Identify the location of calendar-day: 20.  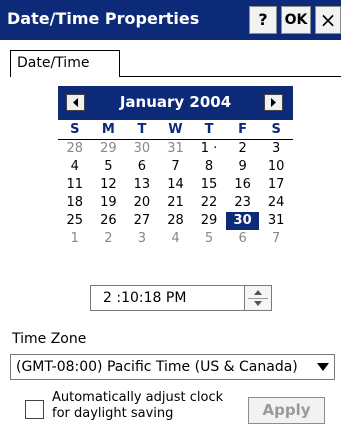
(142, 203).